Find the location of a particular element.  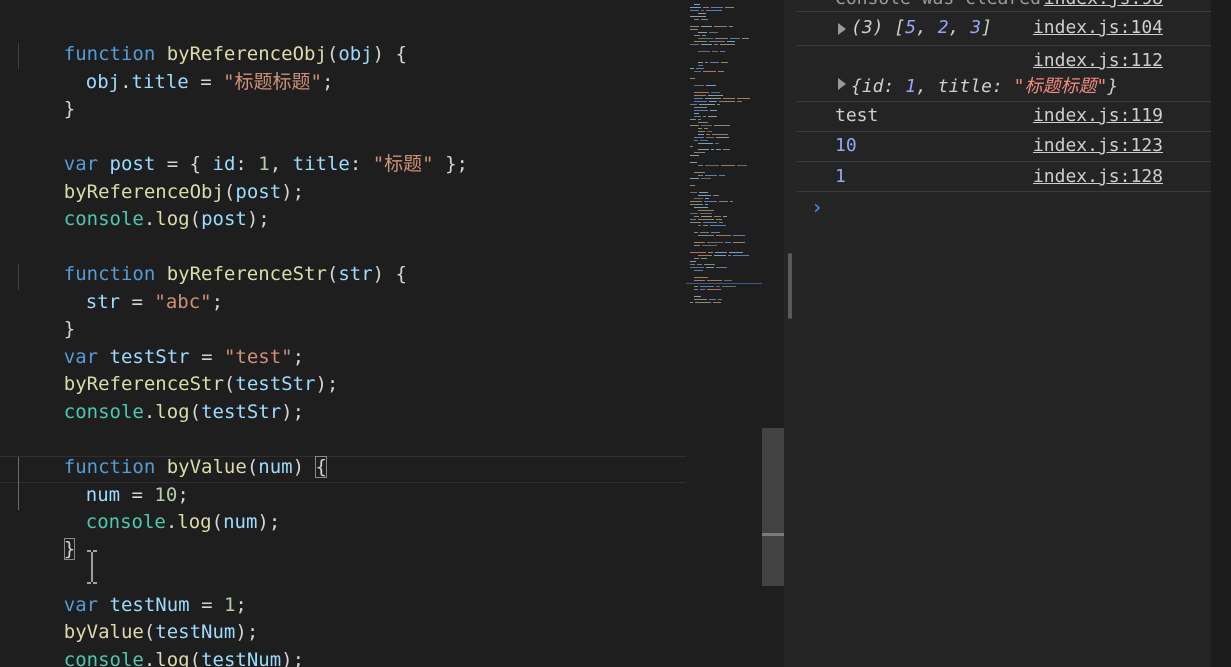

code-line-11: } is located at coordinates (46, 315).